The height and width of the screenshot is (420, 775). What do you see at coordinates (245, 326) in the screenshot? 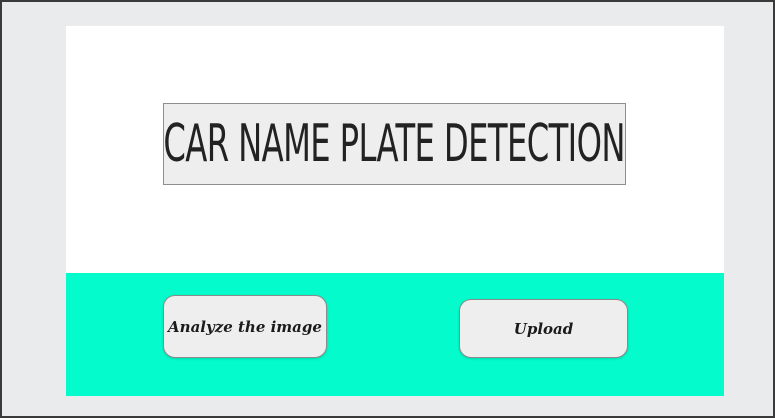
I see `analyze-image-button: Analyze the image` at bounding box center [245, 326].